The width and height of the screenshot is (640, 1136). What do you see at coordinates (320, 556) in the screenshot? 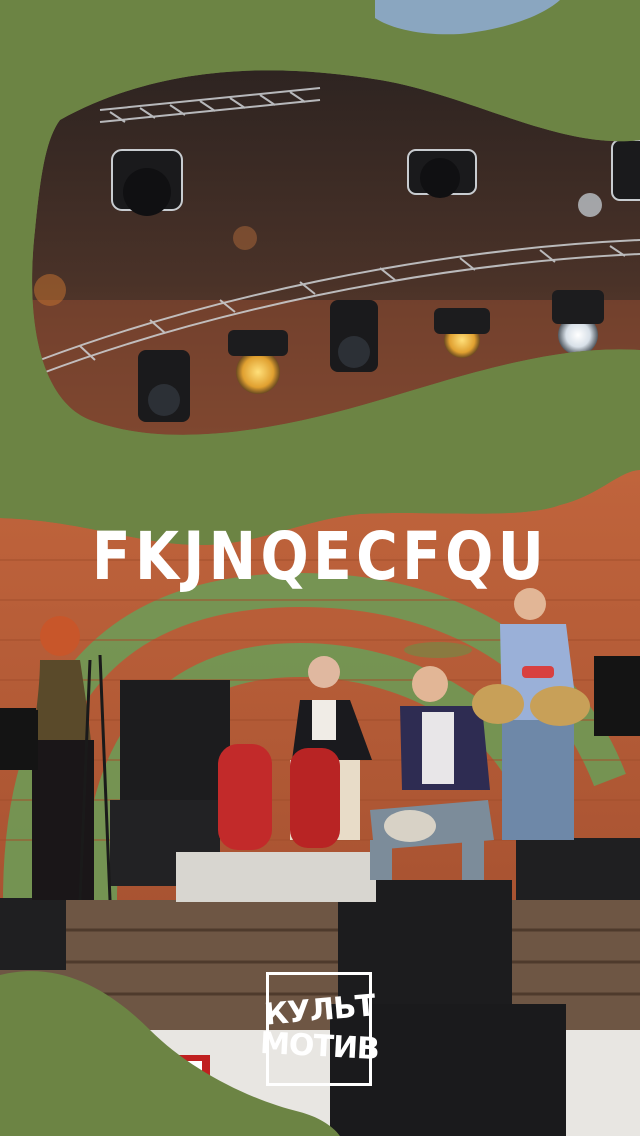
I see `headline-text: FKJNQECFQU` at bounding box center [320, 556].